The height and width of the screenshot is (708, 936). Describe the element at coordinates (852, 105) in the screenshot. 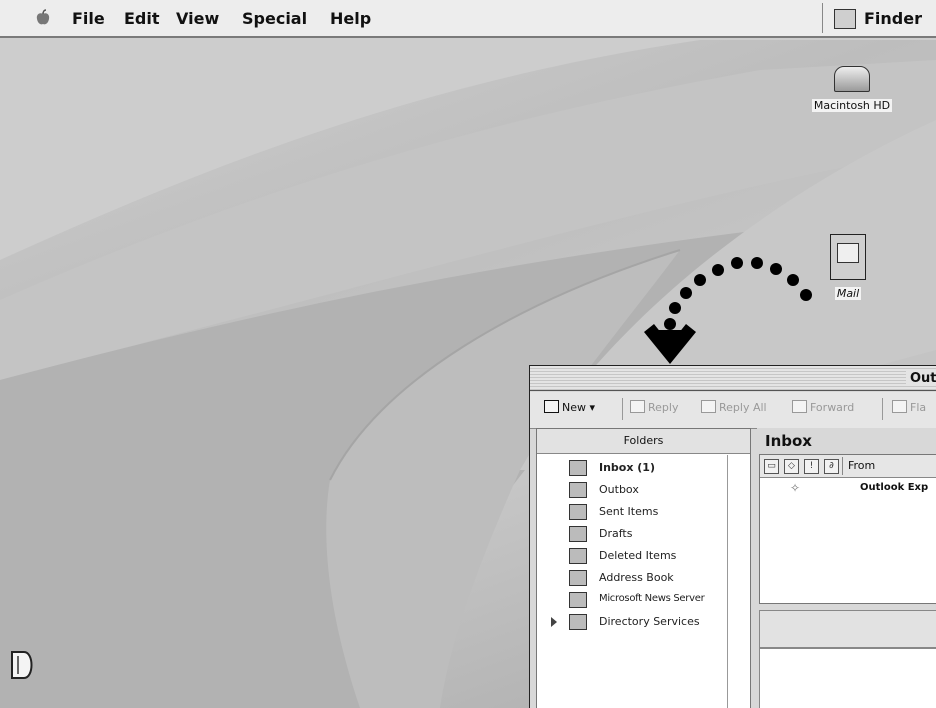

I see `macintosh-hd-label: Macintosh HD` at that location.